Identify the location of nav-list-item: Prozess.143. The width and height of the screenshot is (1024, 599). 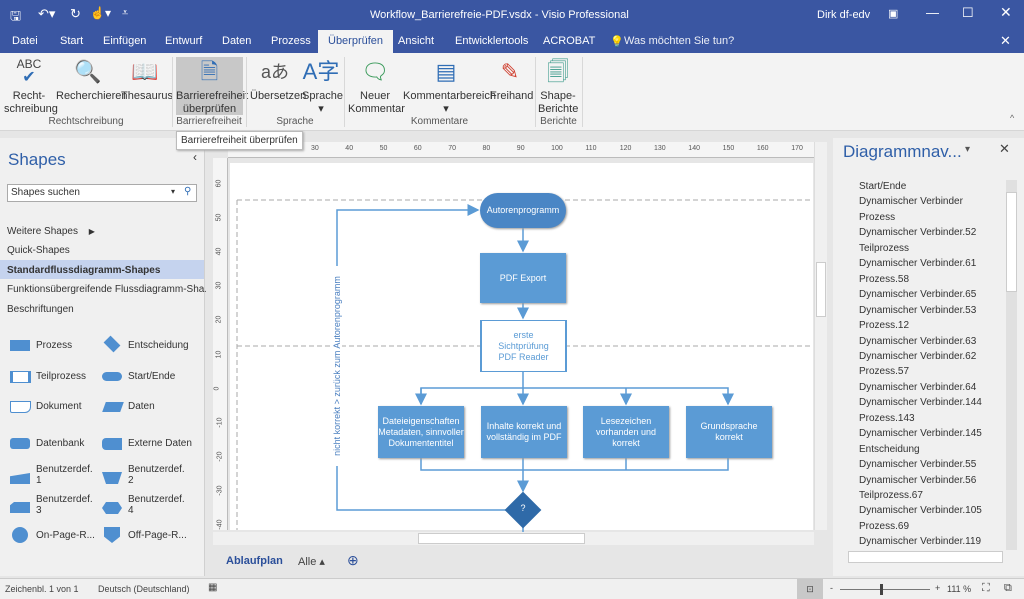
(887, 418).